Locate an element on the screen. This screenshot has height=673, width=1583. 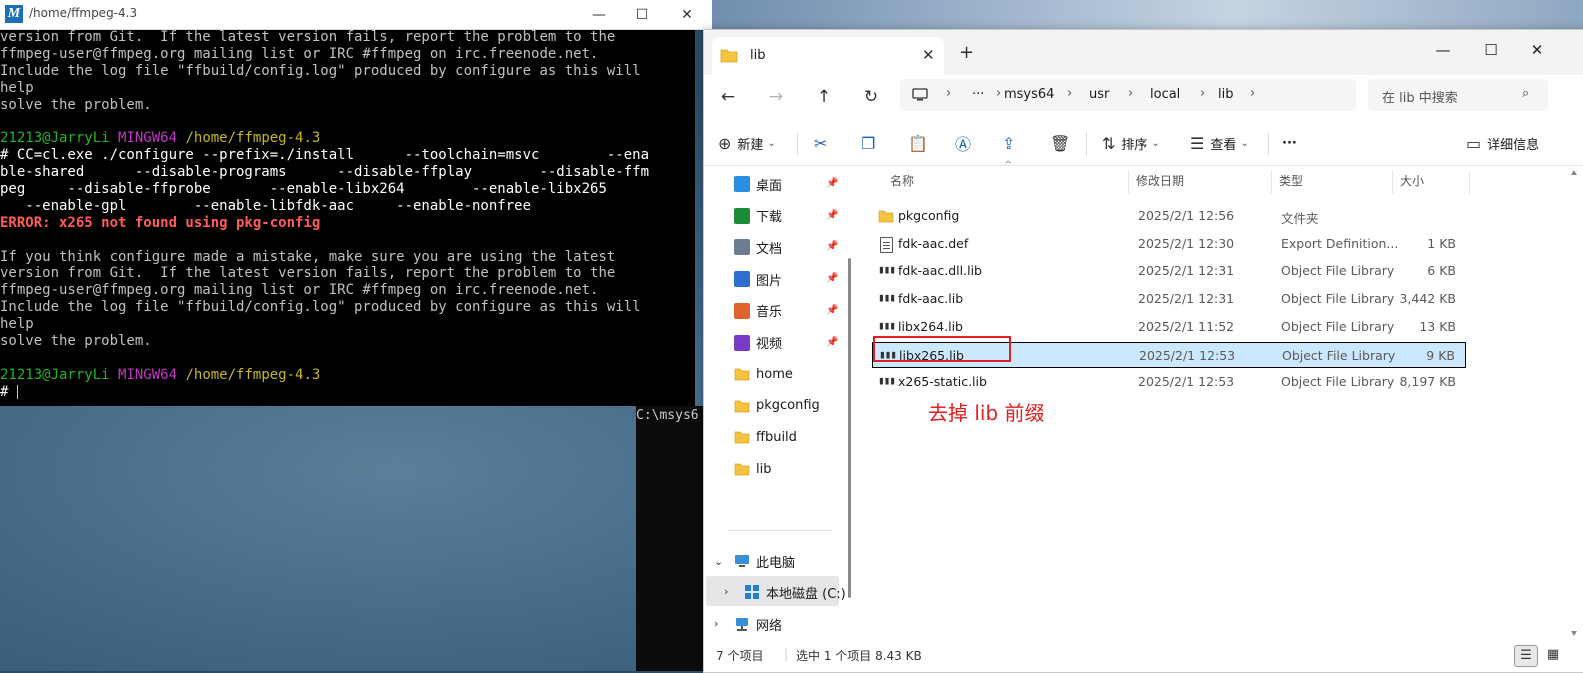
file-name: libx264.lib is located at coordinates (930, 326).